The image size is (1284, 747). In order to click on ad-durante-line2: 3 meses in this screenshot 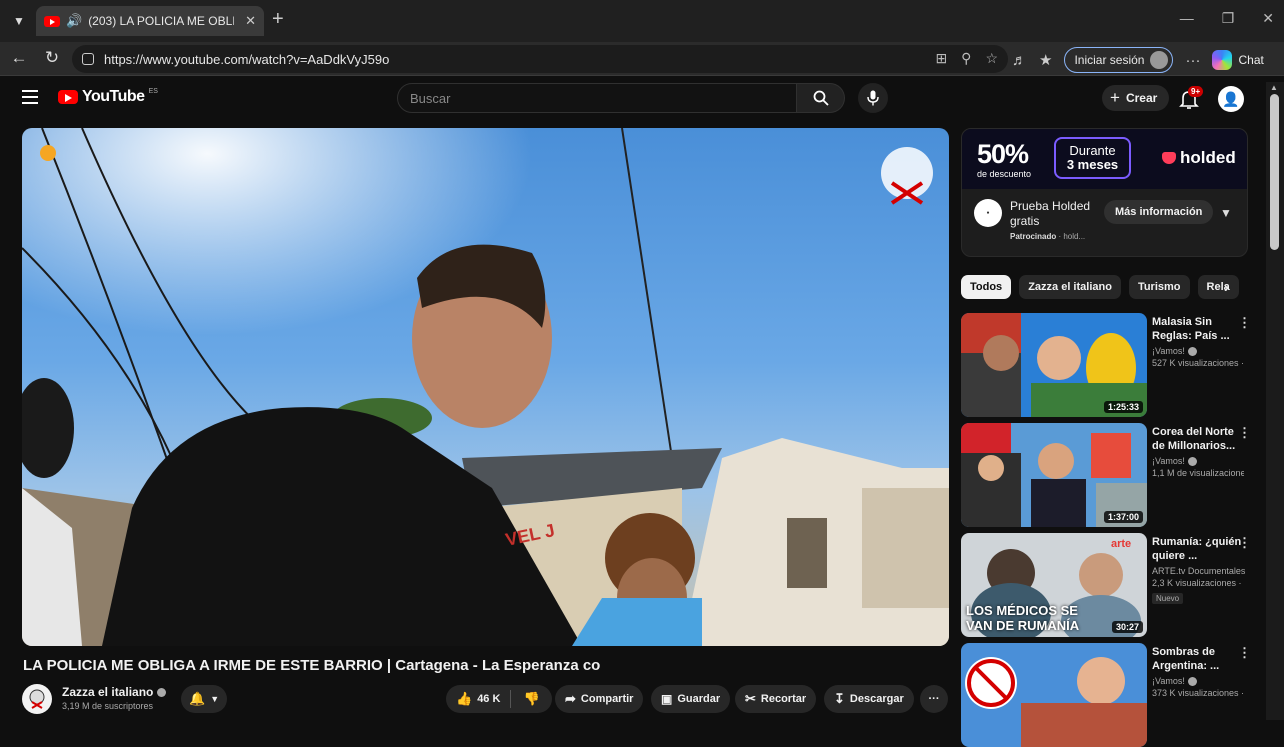, I will do `click(1092, 164)`.